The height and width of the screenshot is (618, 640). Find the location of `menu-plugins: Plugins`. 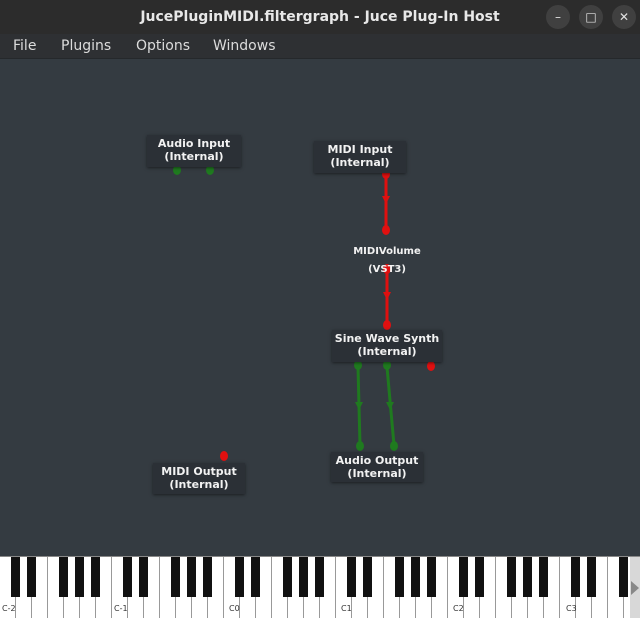

menu-plugins: Plugins is located at coordinates (86, 46).